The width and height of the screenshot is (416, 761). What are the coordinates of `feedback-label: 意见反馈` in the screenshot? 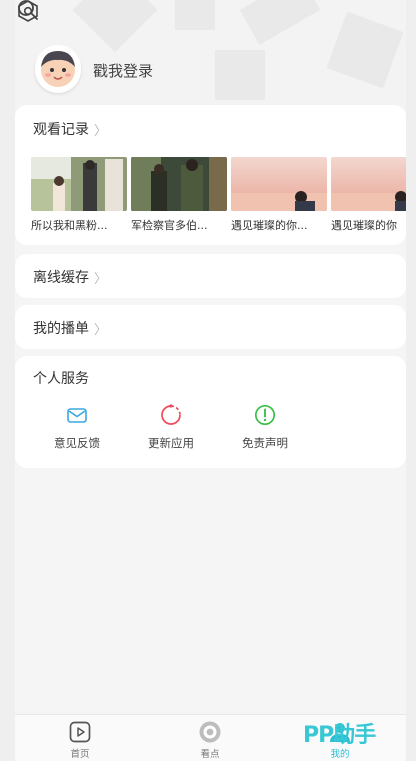 It's located at (77, 443).